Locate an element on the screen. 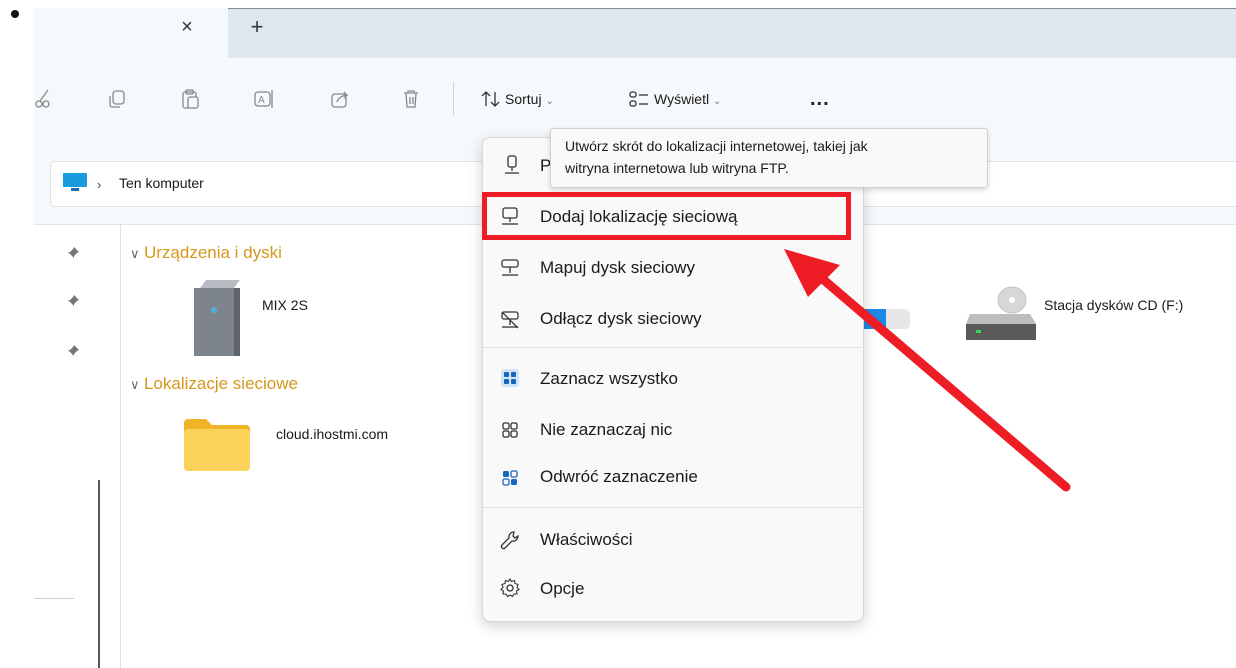 This screenshot has width=1236, height=668. view-button: Wyświetl ⌄ is located at coordinates (687, 99).